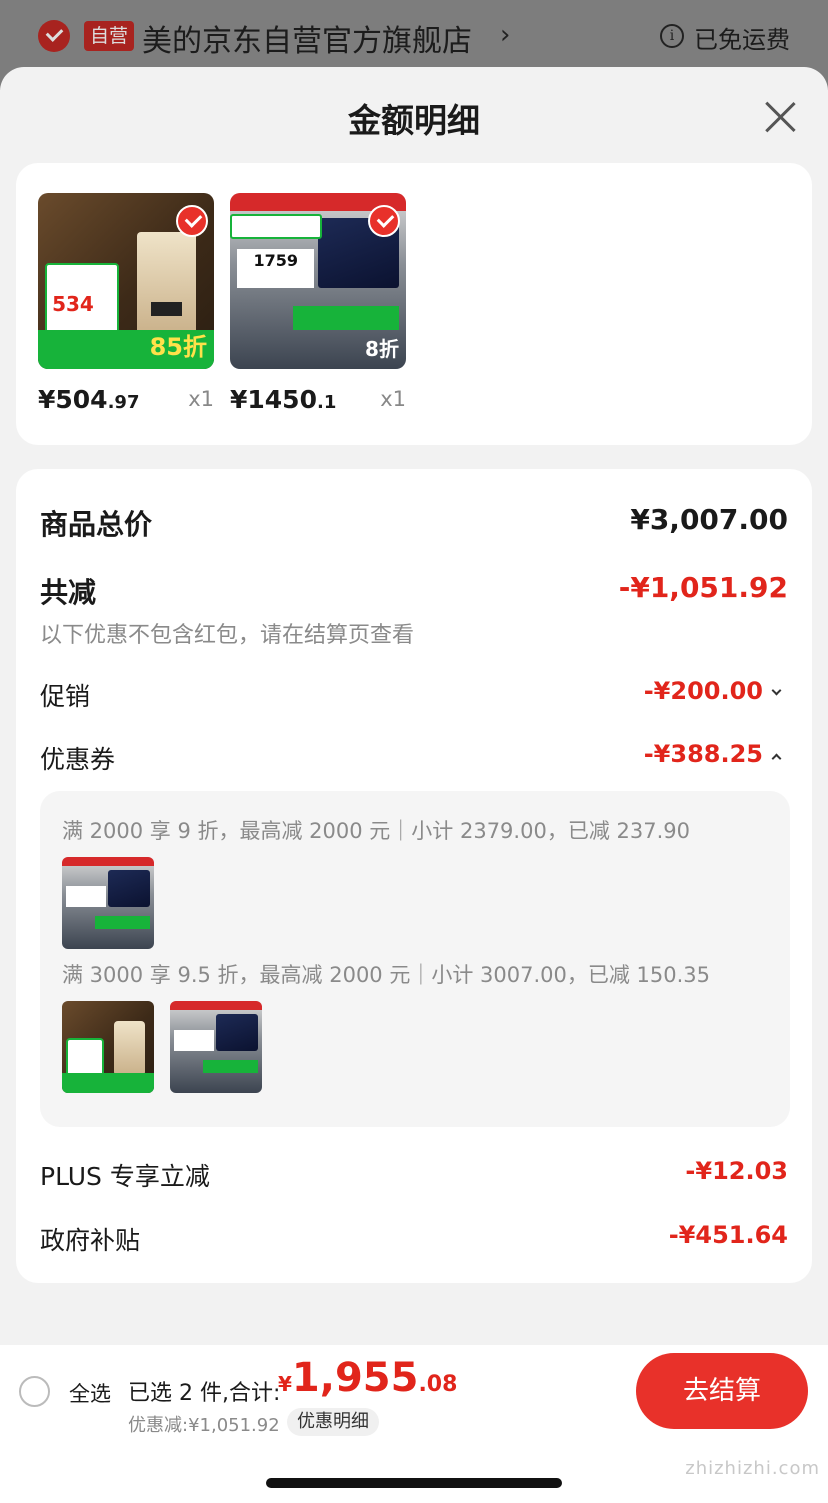 Image resolution: width=828 pixels, height=1503 pixels. I want to click on product-price: ¥504.97, so click(89, 399).